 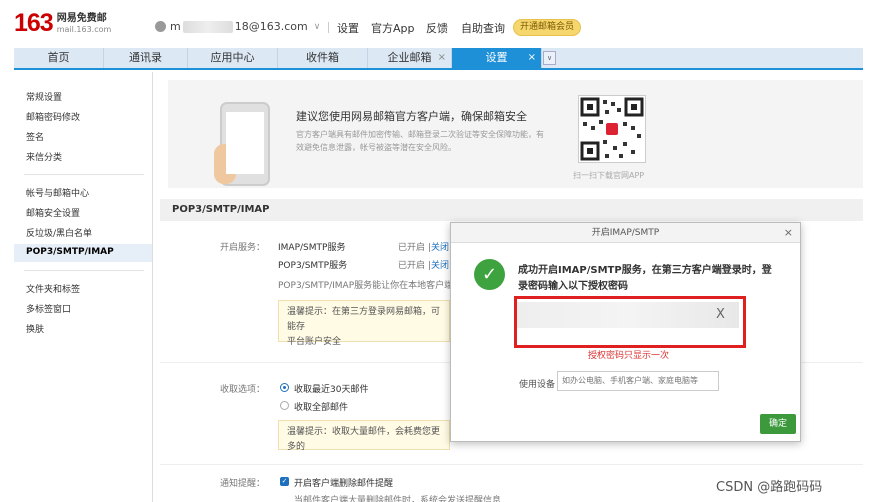 I want to click on confirm-button: 确定, so click(x=778, y=424).